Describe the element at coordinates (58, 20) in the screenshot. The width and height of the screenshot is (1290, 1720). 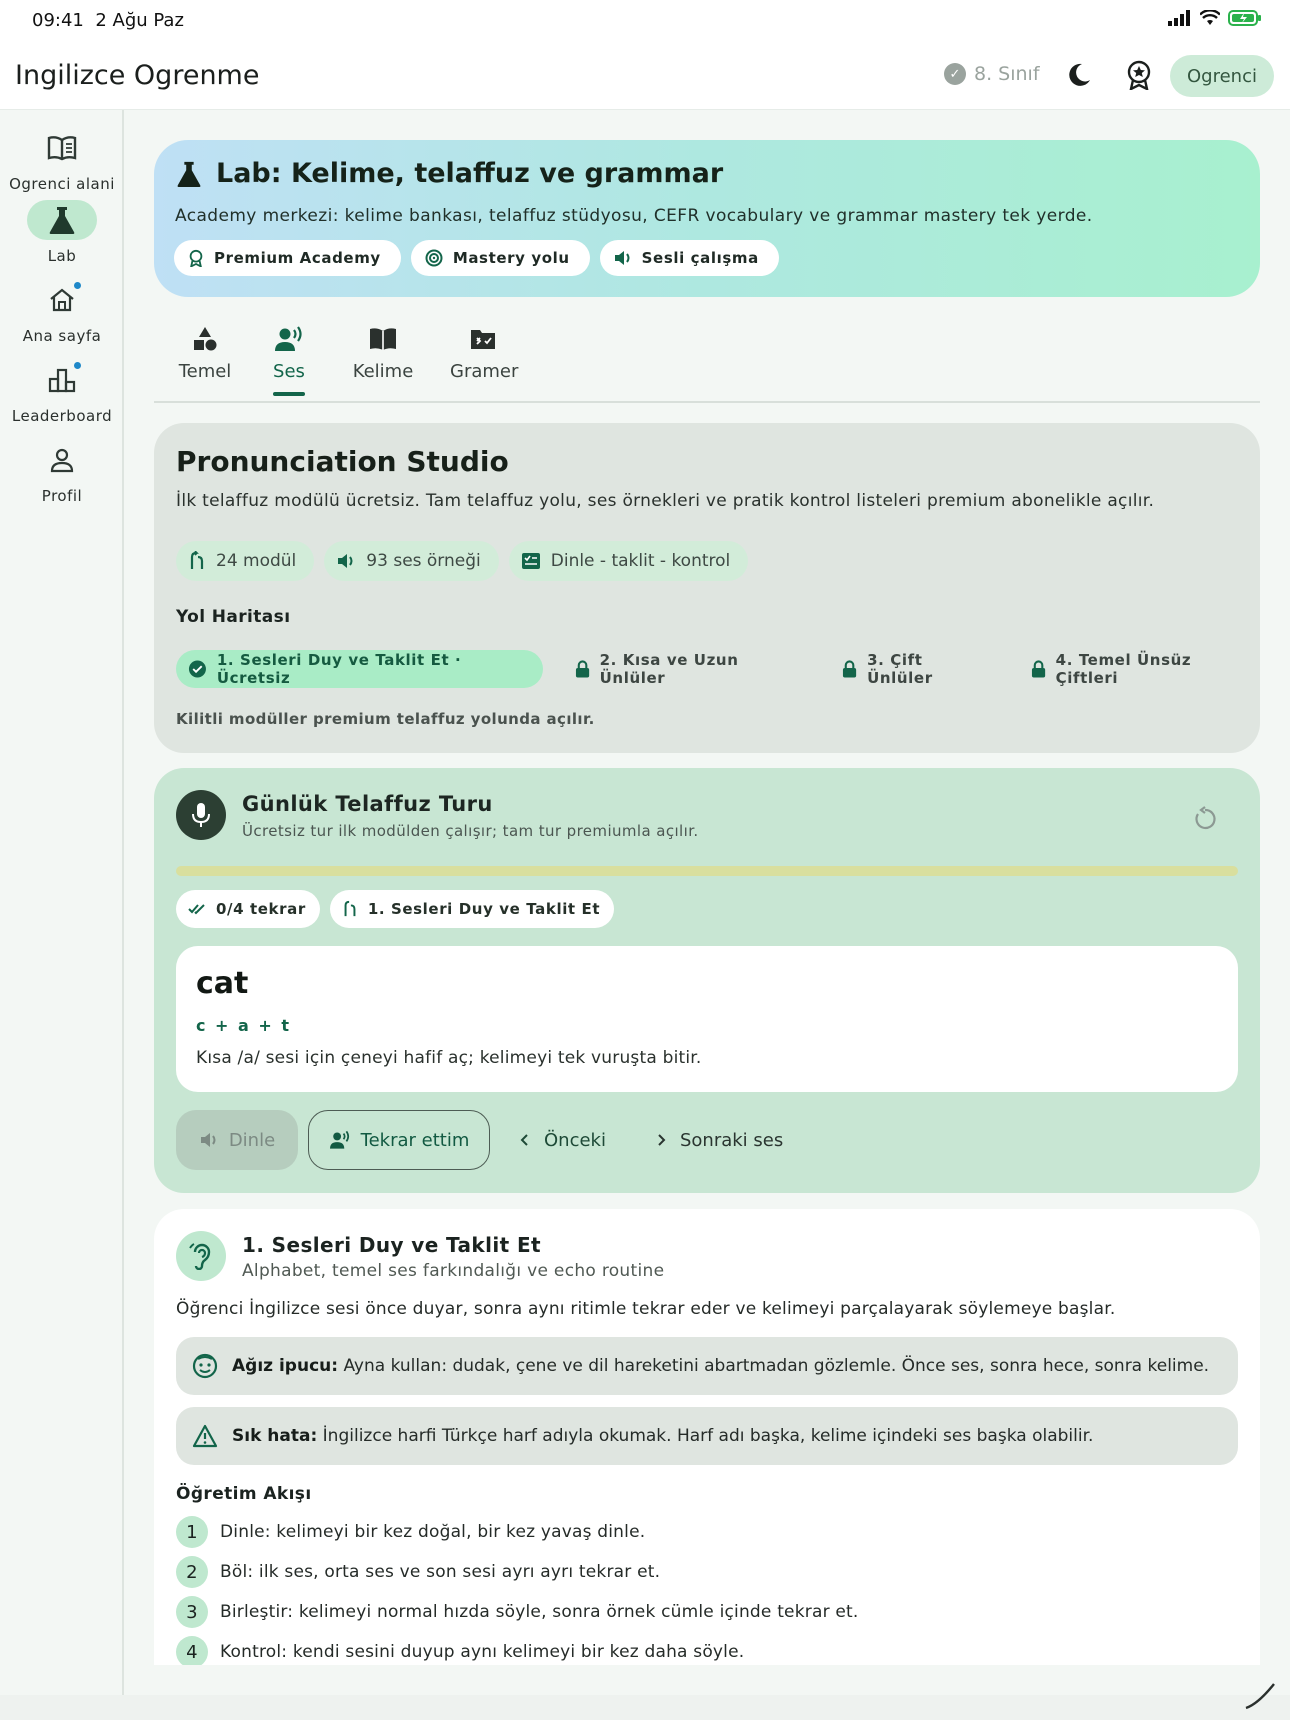
I see `clock: 09:41` at that location.